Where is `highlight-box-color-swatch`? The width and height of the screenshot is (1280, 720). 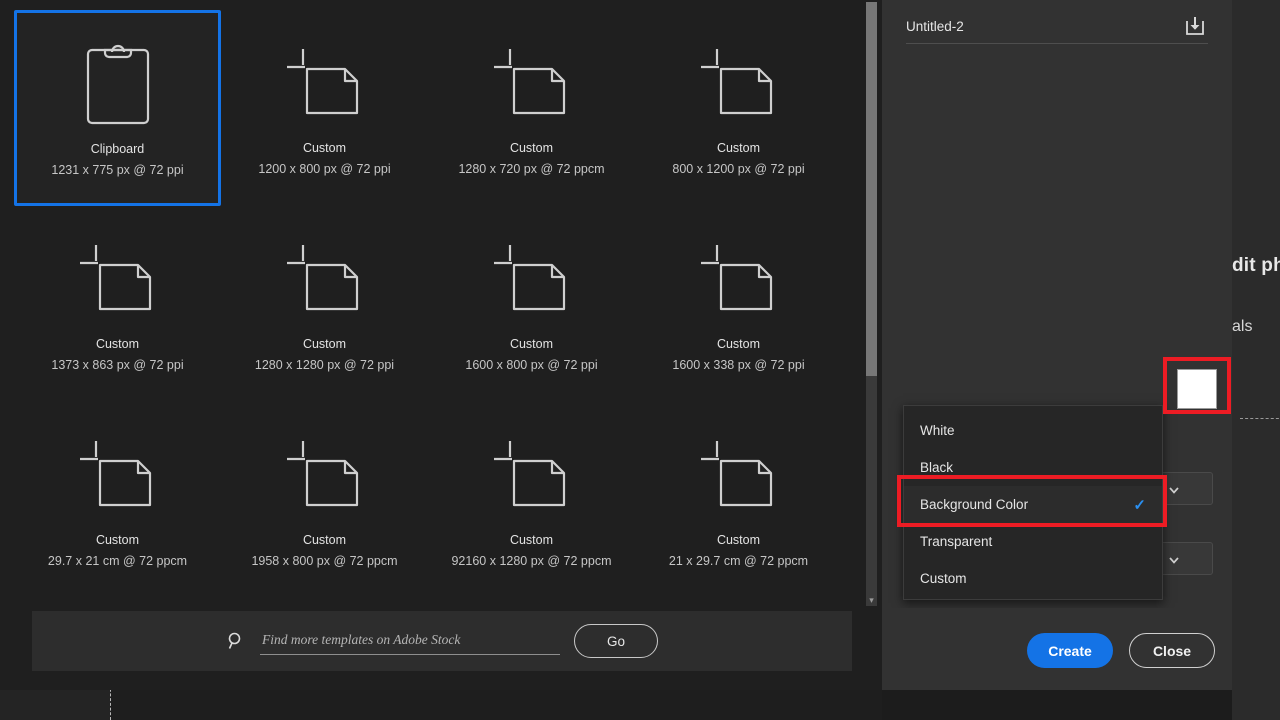
highlight-box-color-swatch is located at coordinates (1197, 385).